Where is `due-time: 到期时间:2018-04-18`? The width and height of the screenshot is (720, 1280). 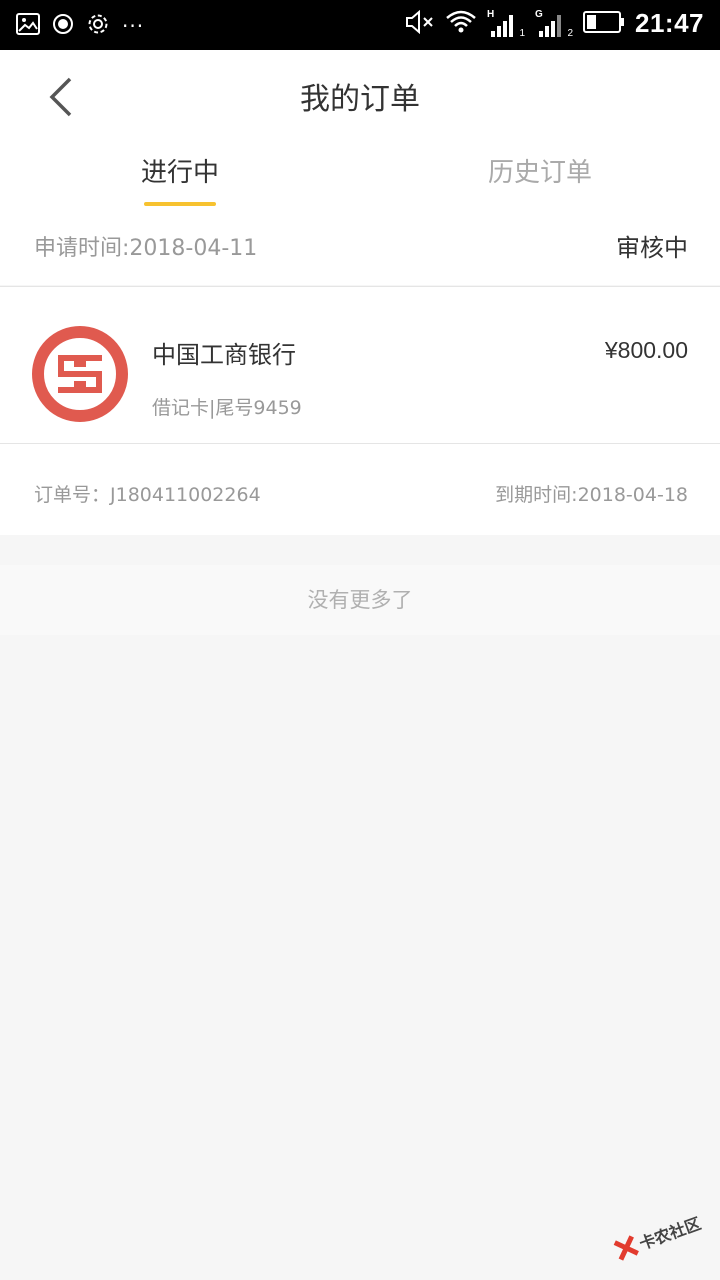 due-time: 到期时间:2018-04-18 is located at coordinates (591, 495).